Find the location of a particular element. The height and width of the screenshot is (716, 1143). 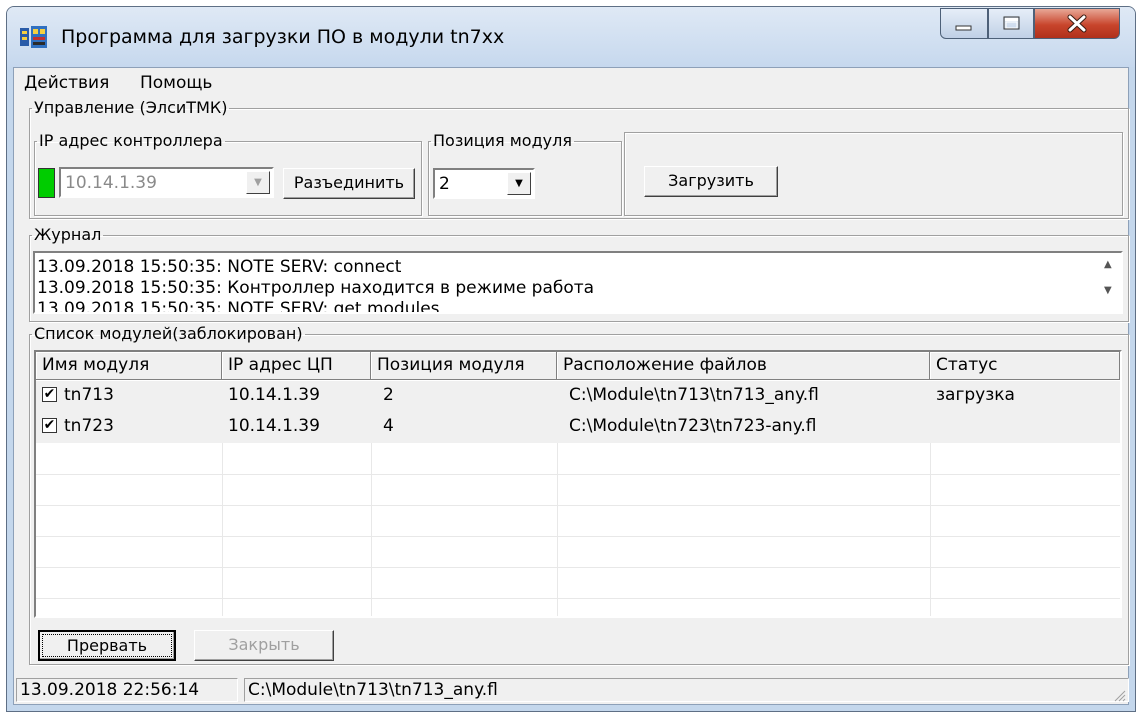

column-header-position: Позиция модуля is located at coordinates (464, 366).